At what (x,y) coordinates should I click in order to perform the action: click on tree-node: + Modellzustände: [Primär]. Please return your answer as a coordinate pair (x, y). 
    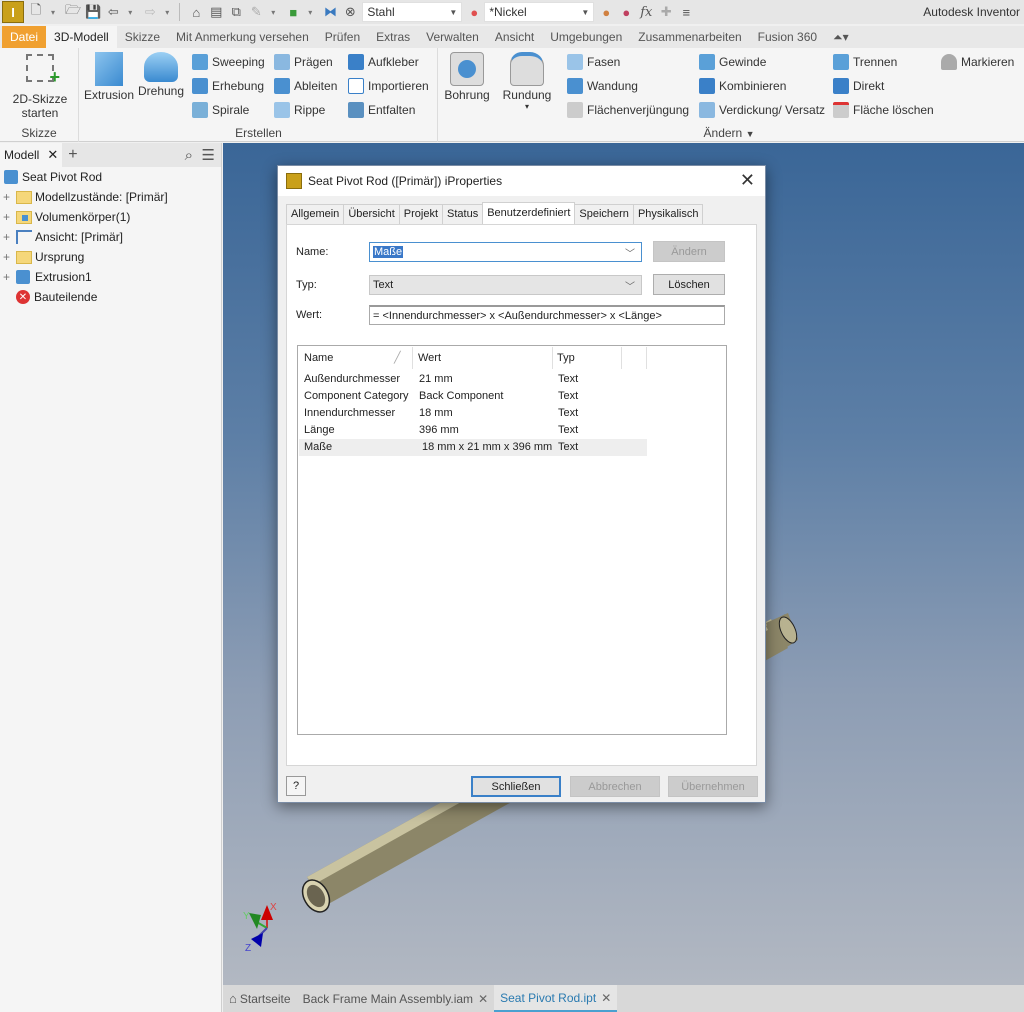
    Looking at the image, I should click on (110, 197).